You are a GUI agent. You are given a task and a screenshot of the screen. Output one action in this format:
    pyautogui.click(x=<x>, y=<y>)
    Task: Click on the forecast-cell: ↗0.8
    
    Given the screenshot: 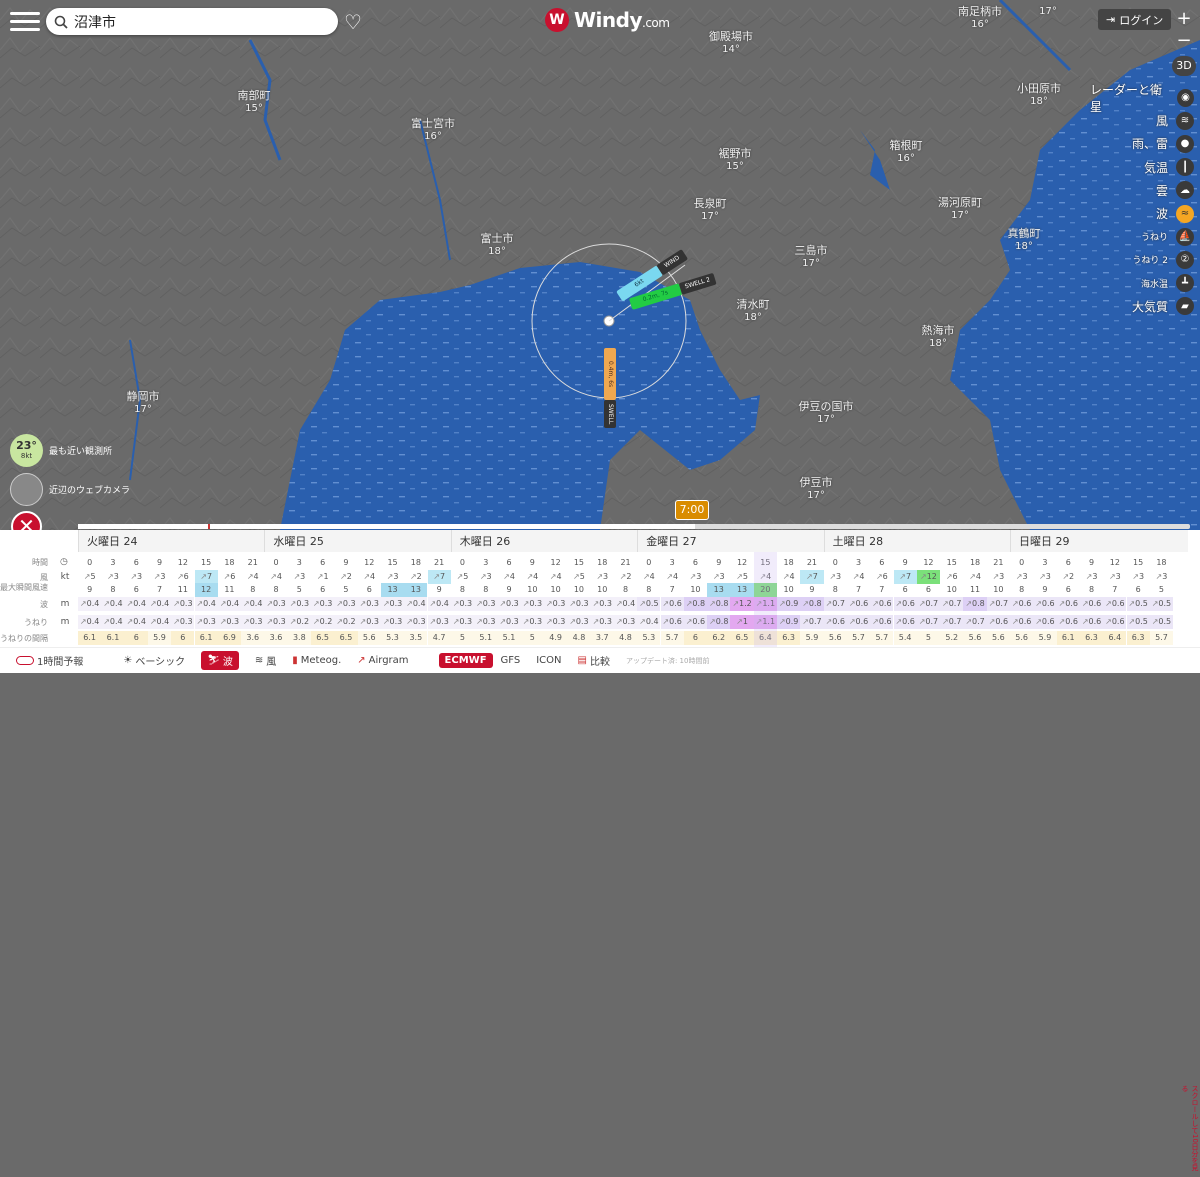 What is the action you would take?
    pyautogui.click(x=719, y=622)
    